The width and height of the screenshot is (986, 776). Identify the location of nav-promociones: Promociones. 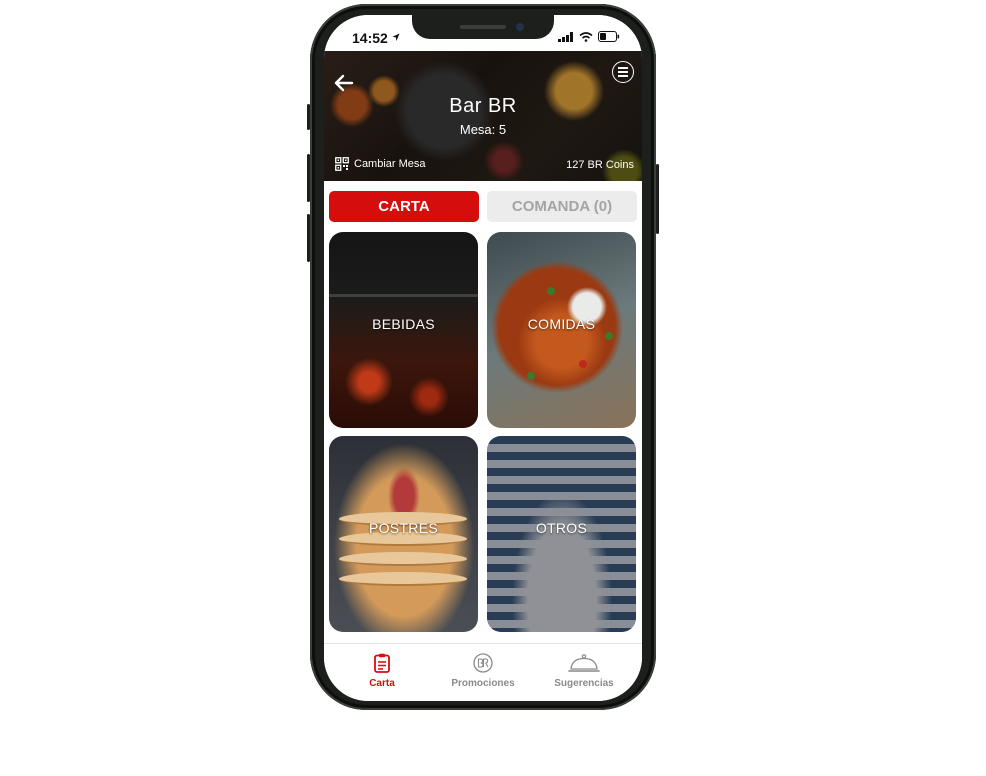
(483, 670).